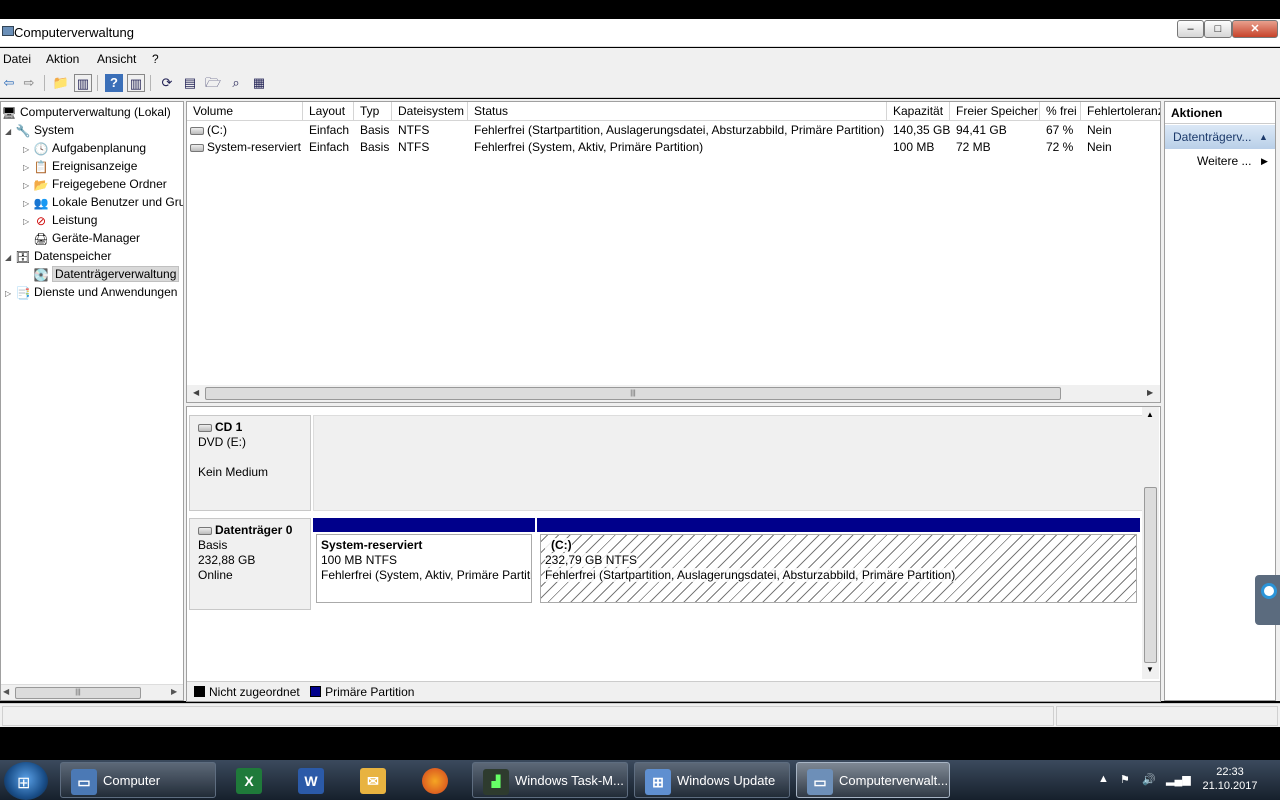 This screenshot has width=1280, height=800. Describe the element at coordinates (1220, 137) in the screenshot. I see `actions-section-datentraegerverwaltung: Datenträgerv... ▲` at that location.